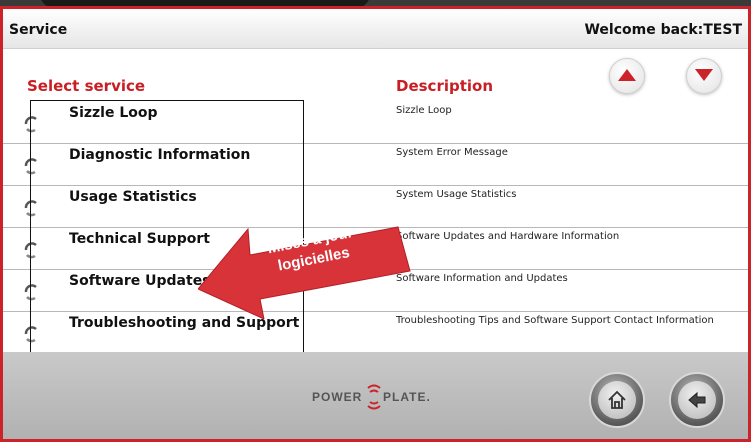  I want to click on back-button, so click(697, 400).